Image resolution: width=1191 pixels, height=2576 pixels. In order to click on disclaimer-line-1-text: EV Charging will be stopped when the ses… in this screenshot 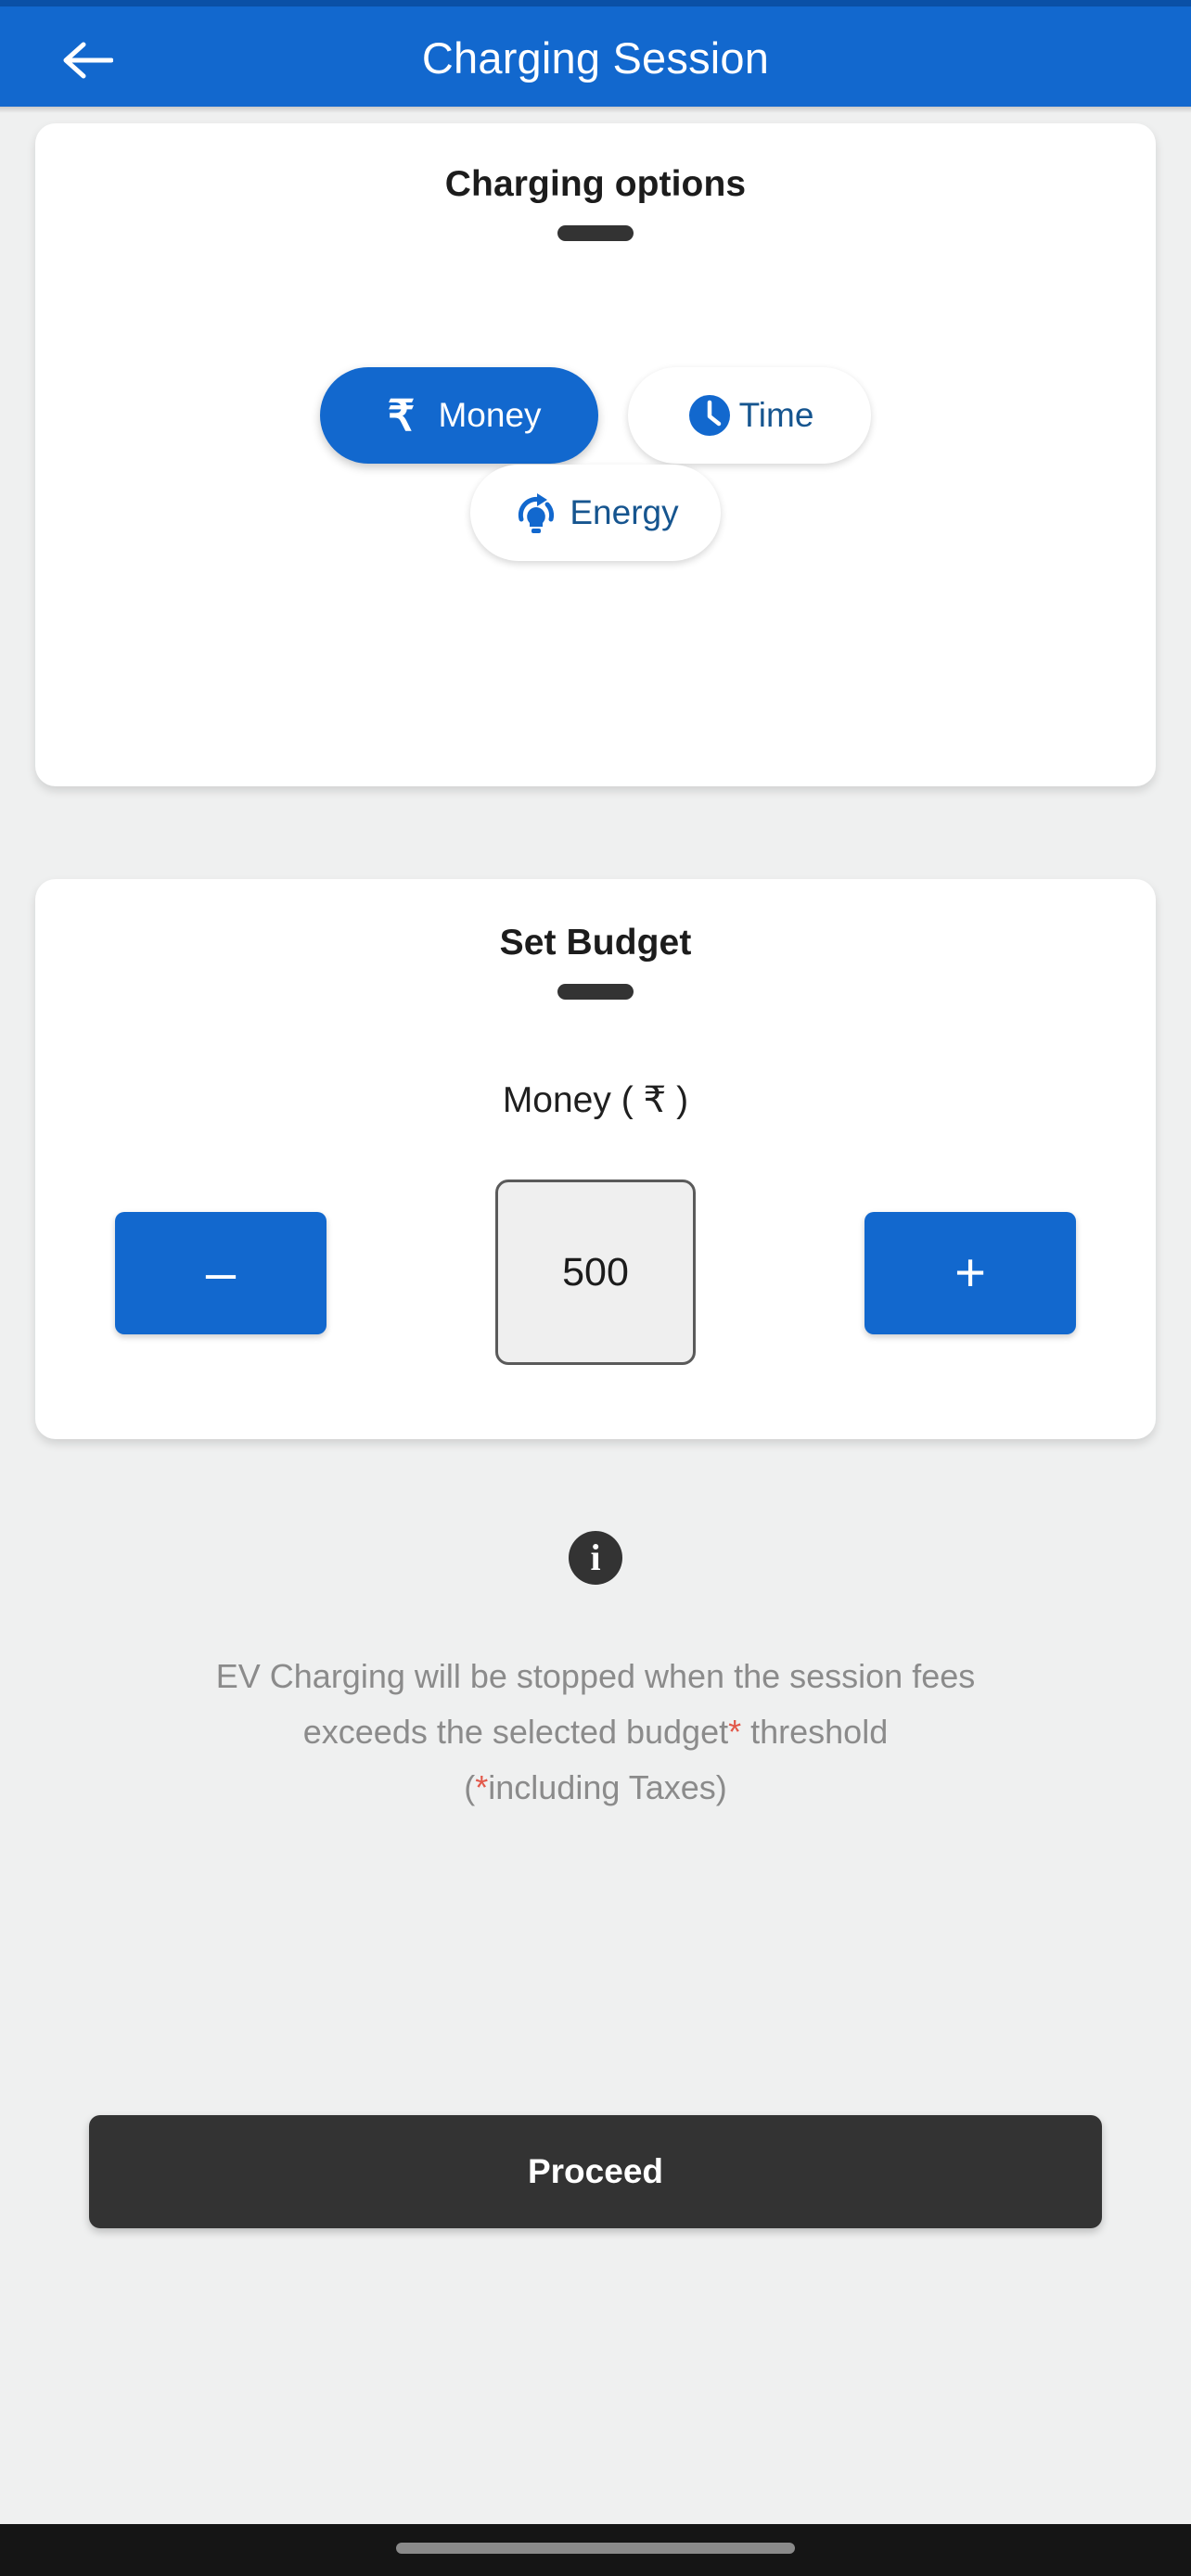, I will do `click(595, 1676)`.